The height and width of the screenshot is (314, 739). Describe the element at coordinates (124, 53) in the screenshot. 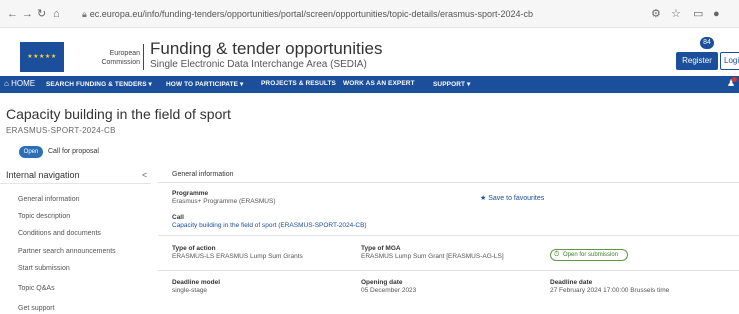

I see `ec-name-line1: European` at that location.